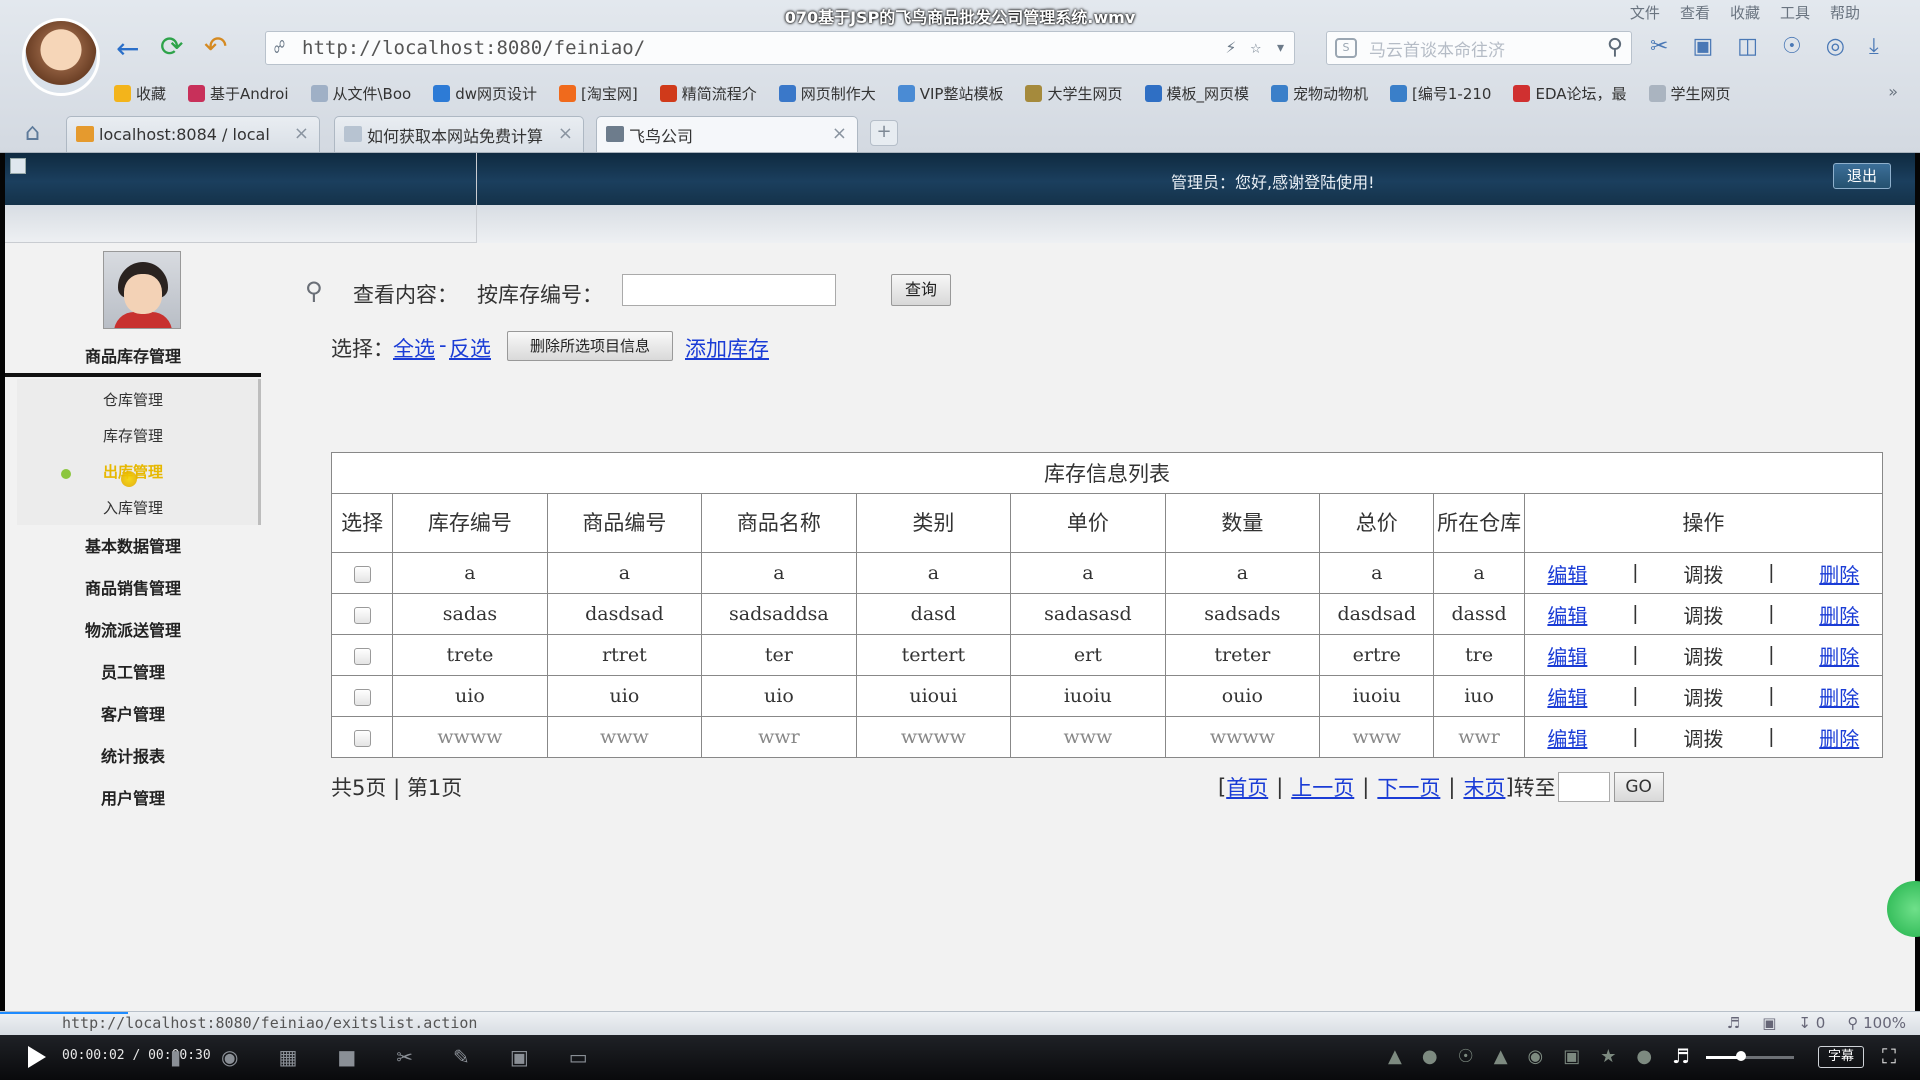  What do you see at coordinates (1702, 46) in the screenshot?
I see `screenshot-icon: ▣` at bounding box center [1702, 46].